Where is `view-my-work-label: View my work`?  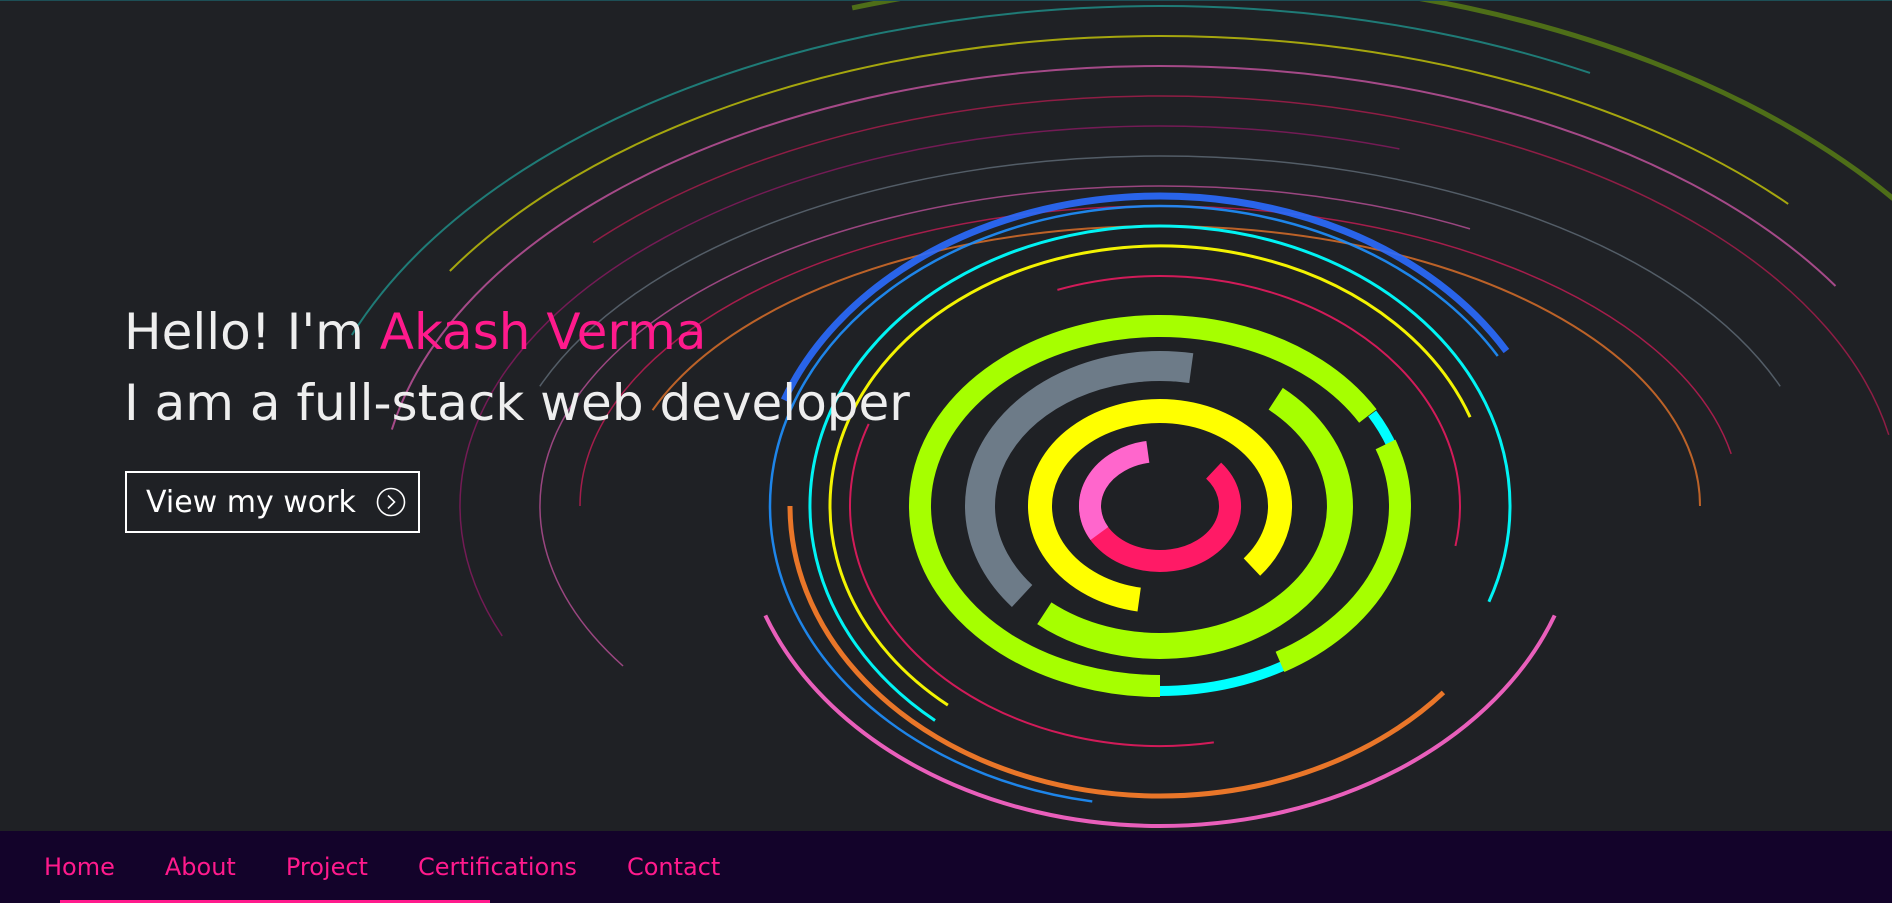 view-my-work-label: View my work is located at coordinates (251, 502).